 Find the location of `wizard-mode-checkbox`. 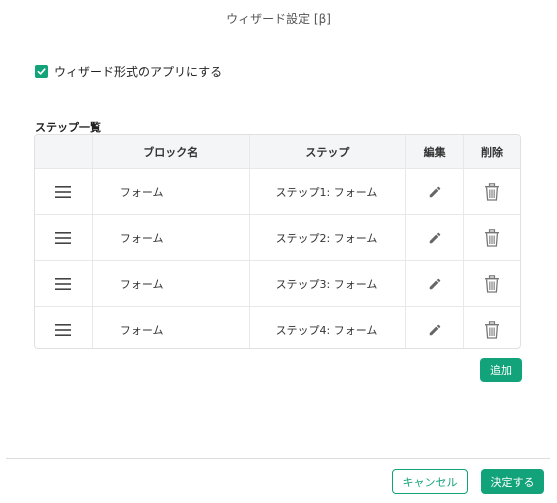

wizard-mode-checkbox is located at coordinates (41, 71).